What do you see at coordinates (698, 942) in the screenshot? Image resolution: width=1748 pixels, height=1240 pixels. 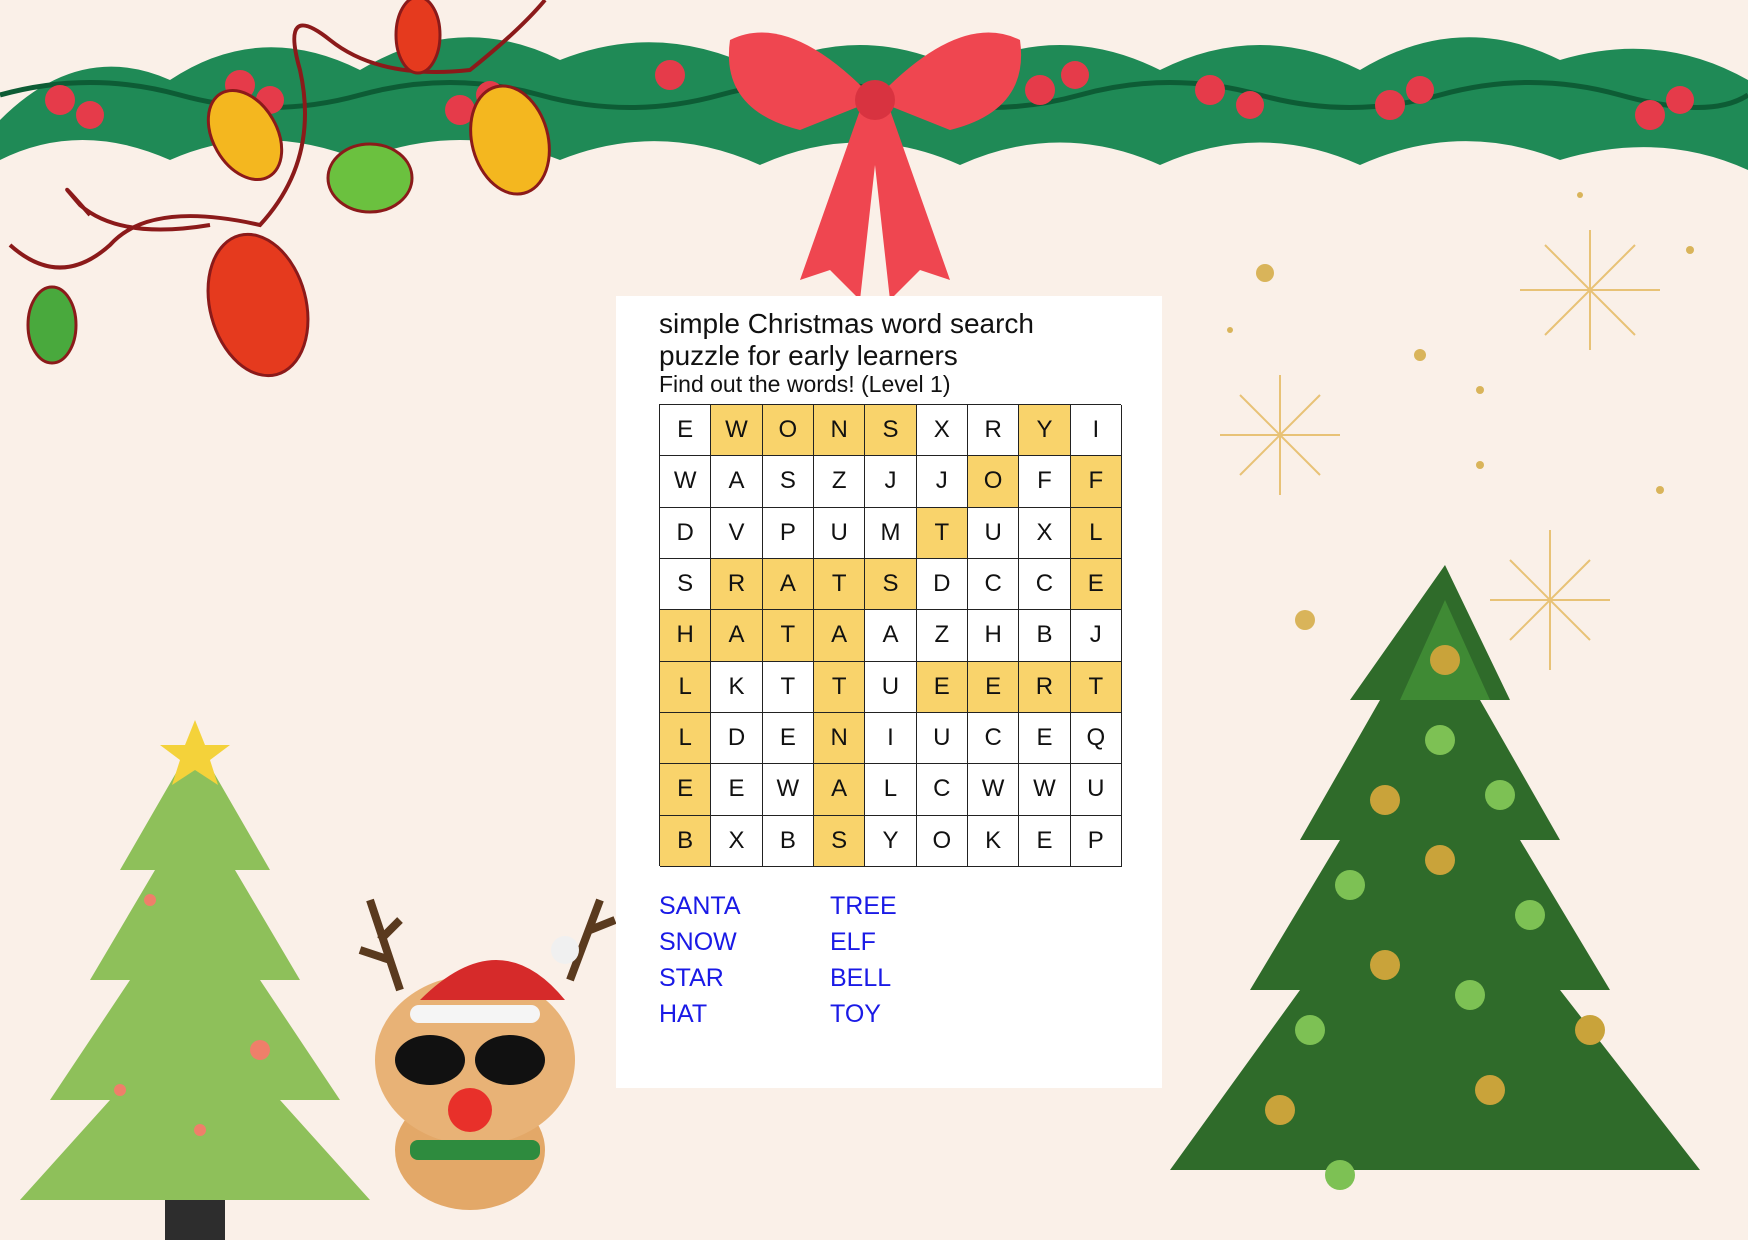 I see `word-list-item: SNOW` at bounding box center [698, 942].